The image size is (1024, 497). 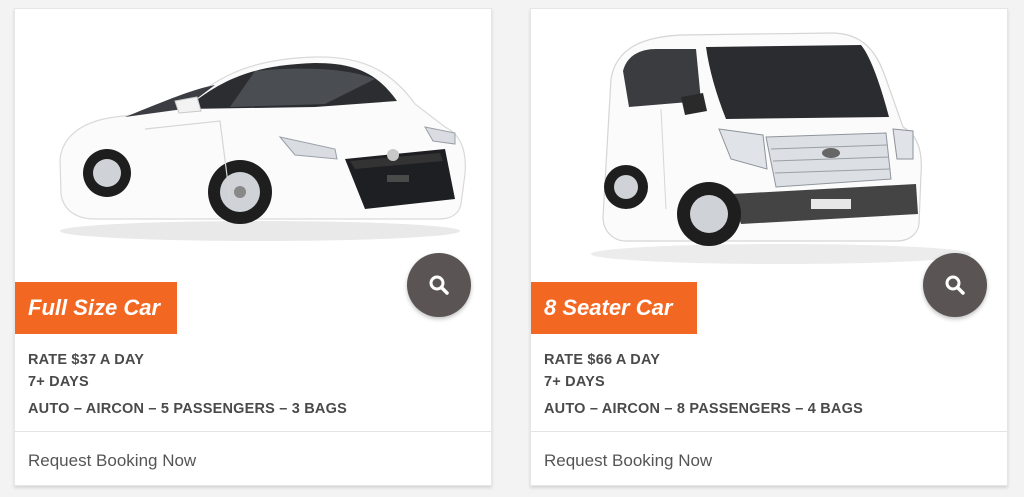 What do you see at coordinates (703, 409) in the screenshot?
I see `features-text: AUTO – AIRCON – 8 PASSENGERS – 4 BAGS` at bounding box center [703, 409].